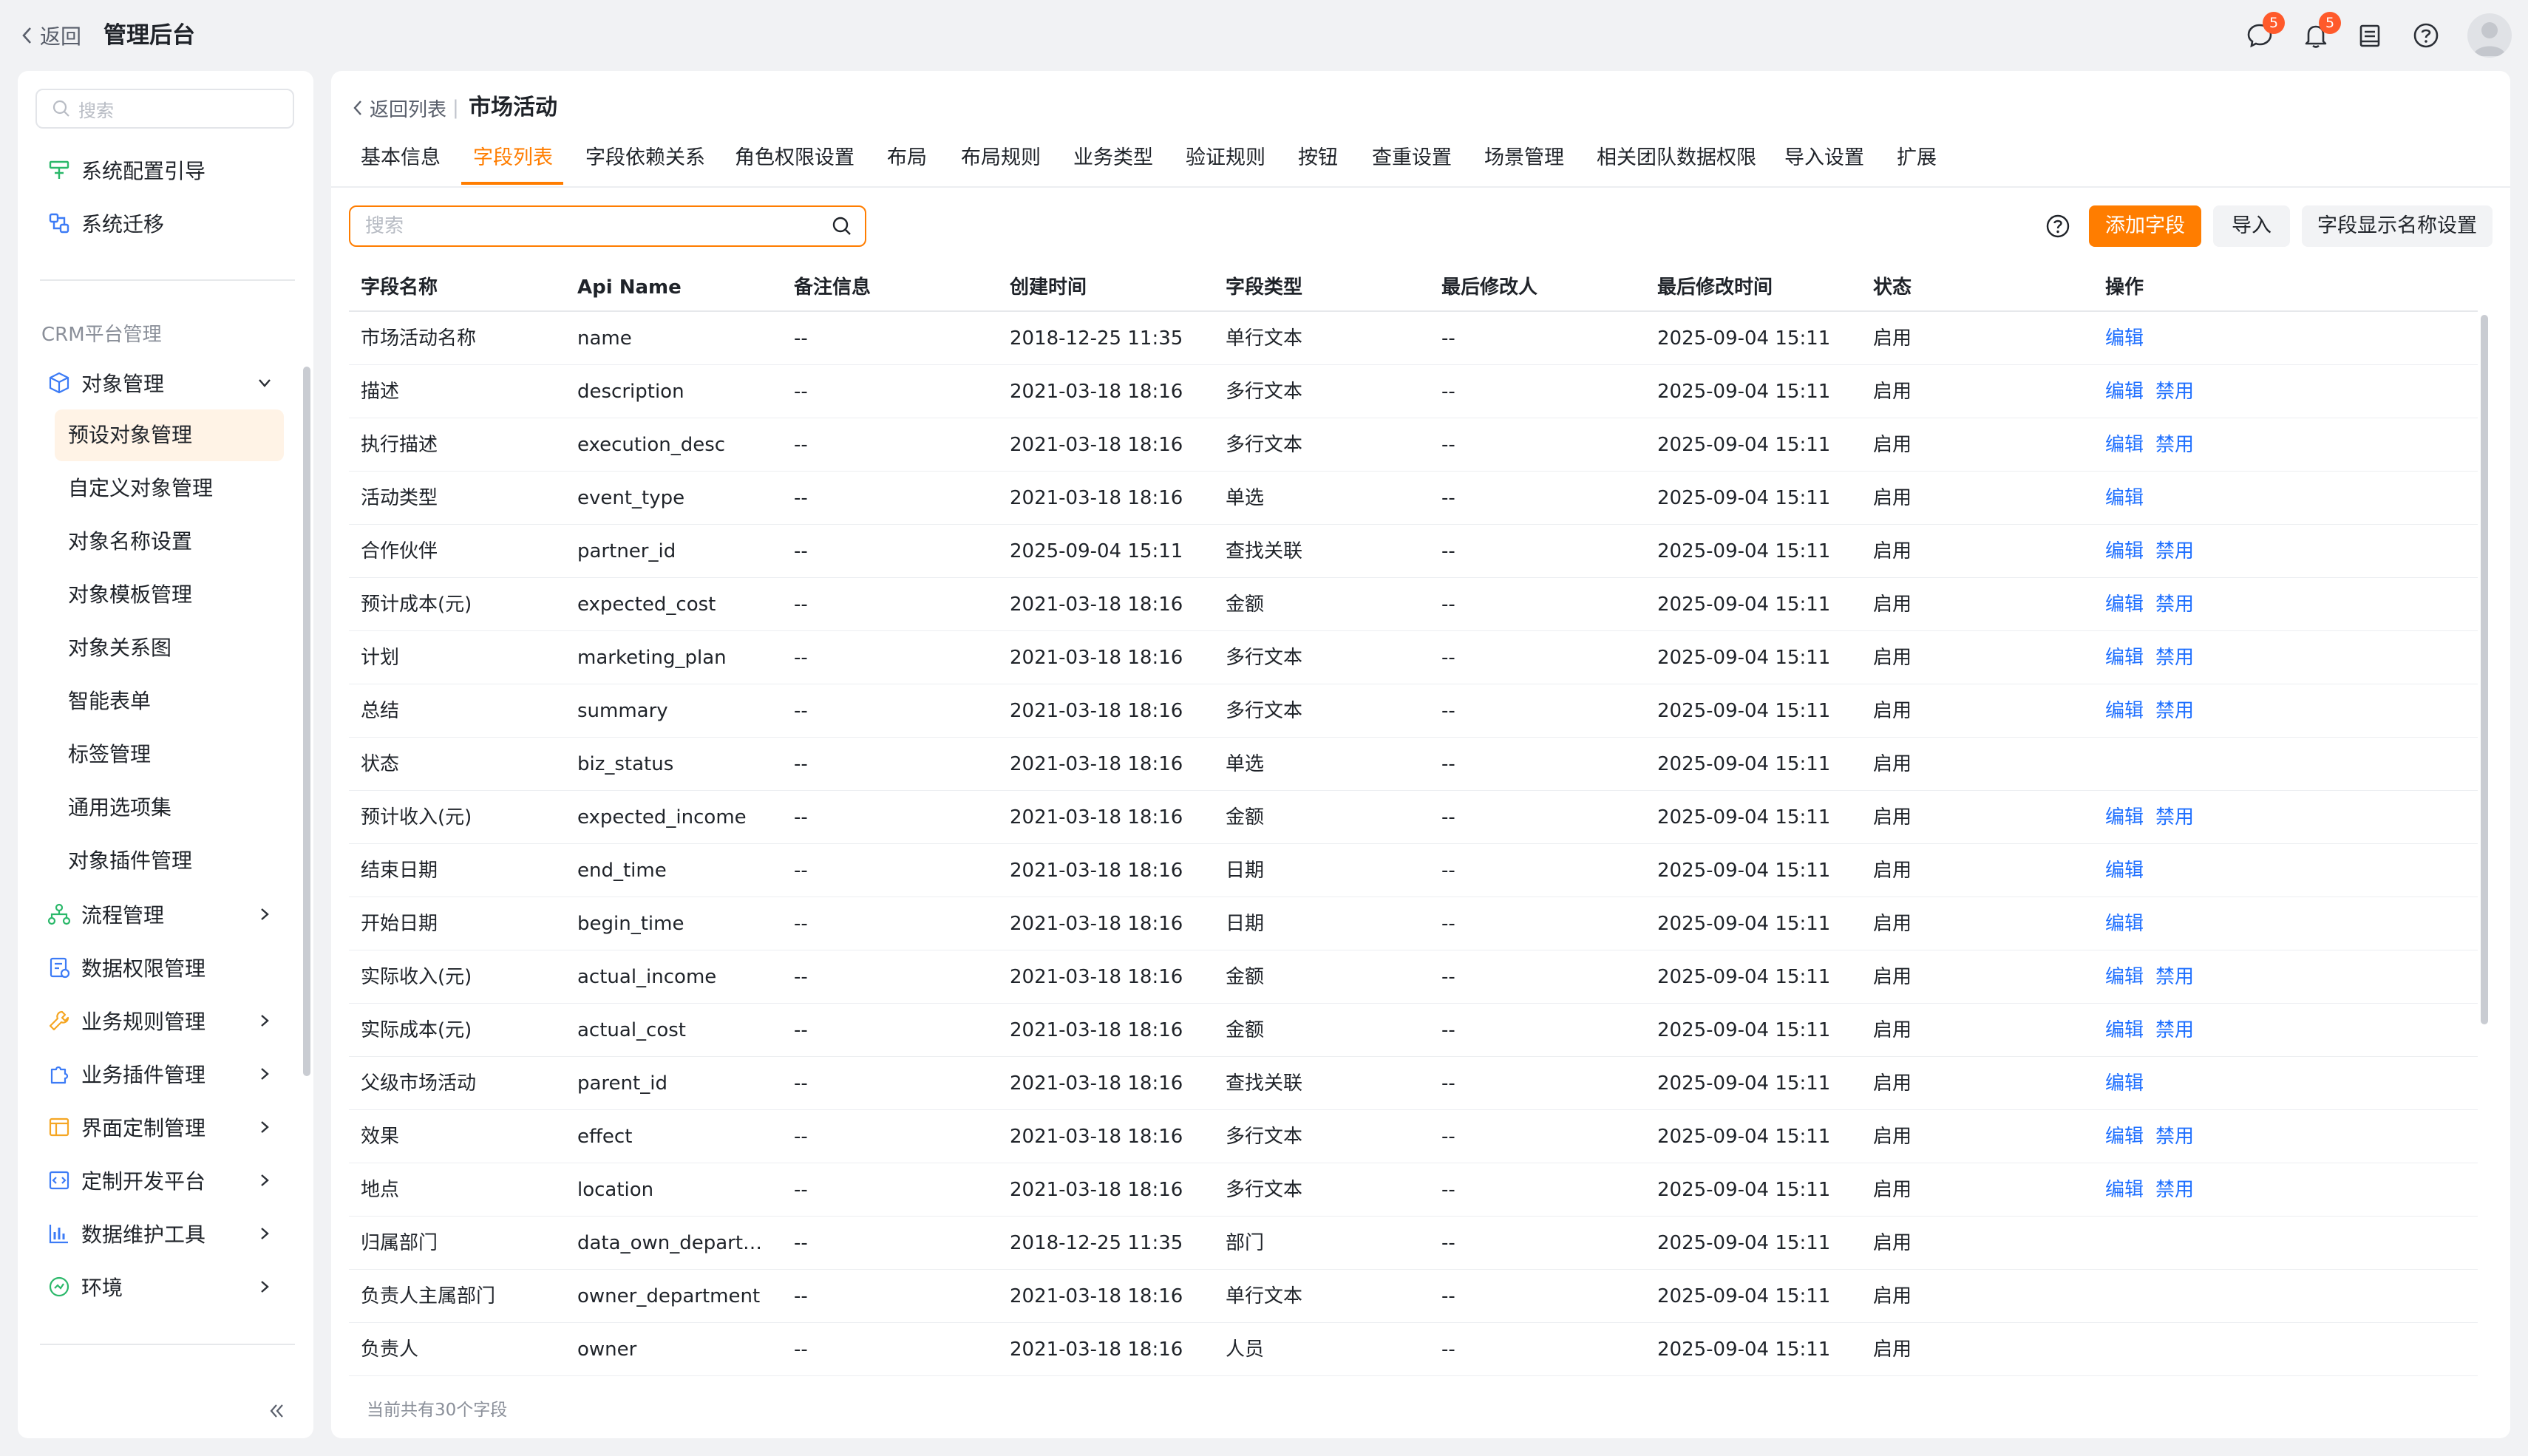 Image resolution: width=2528 pixels, height=1456 pixels. I want to click on tab-role-permissions: 角色权限设置, so click(795, 158).